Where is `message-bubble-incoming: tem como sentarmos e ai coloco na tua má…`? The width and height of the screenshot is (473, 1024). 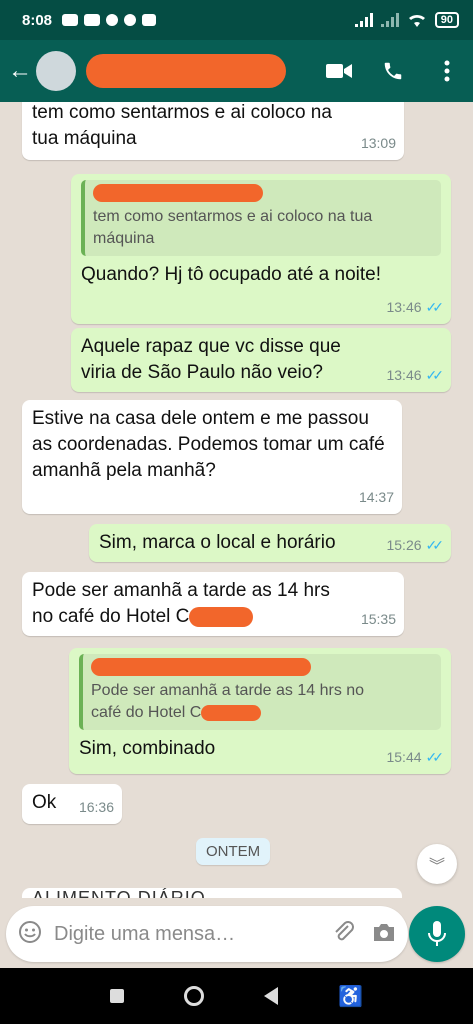
message-bubble-incoming: tem como sentarmos e ai coloco na tua má… is located at coordinates (213, 131).